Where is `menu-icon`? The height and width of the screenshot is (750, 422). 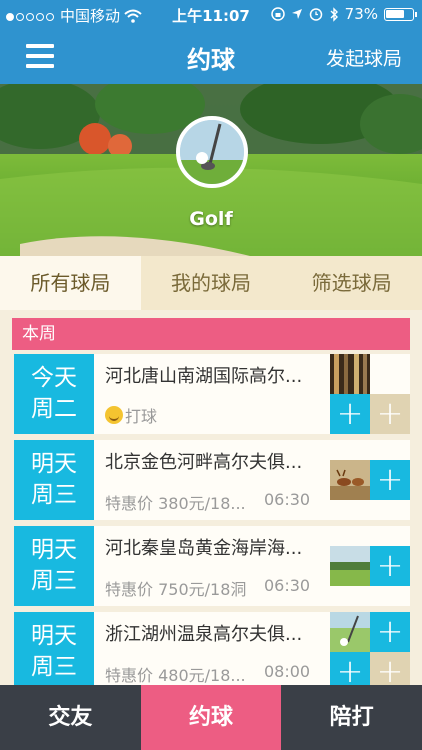
menu-icon is located at coordinates (40, 56).